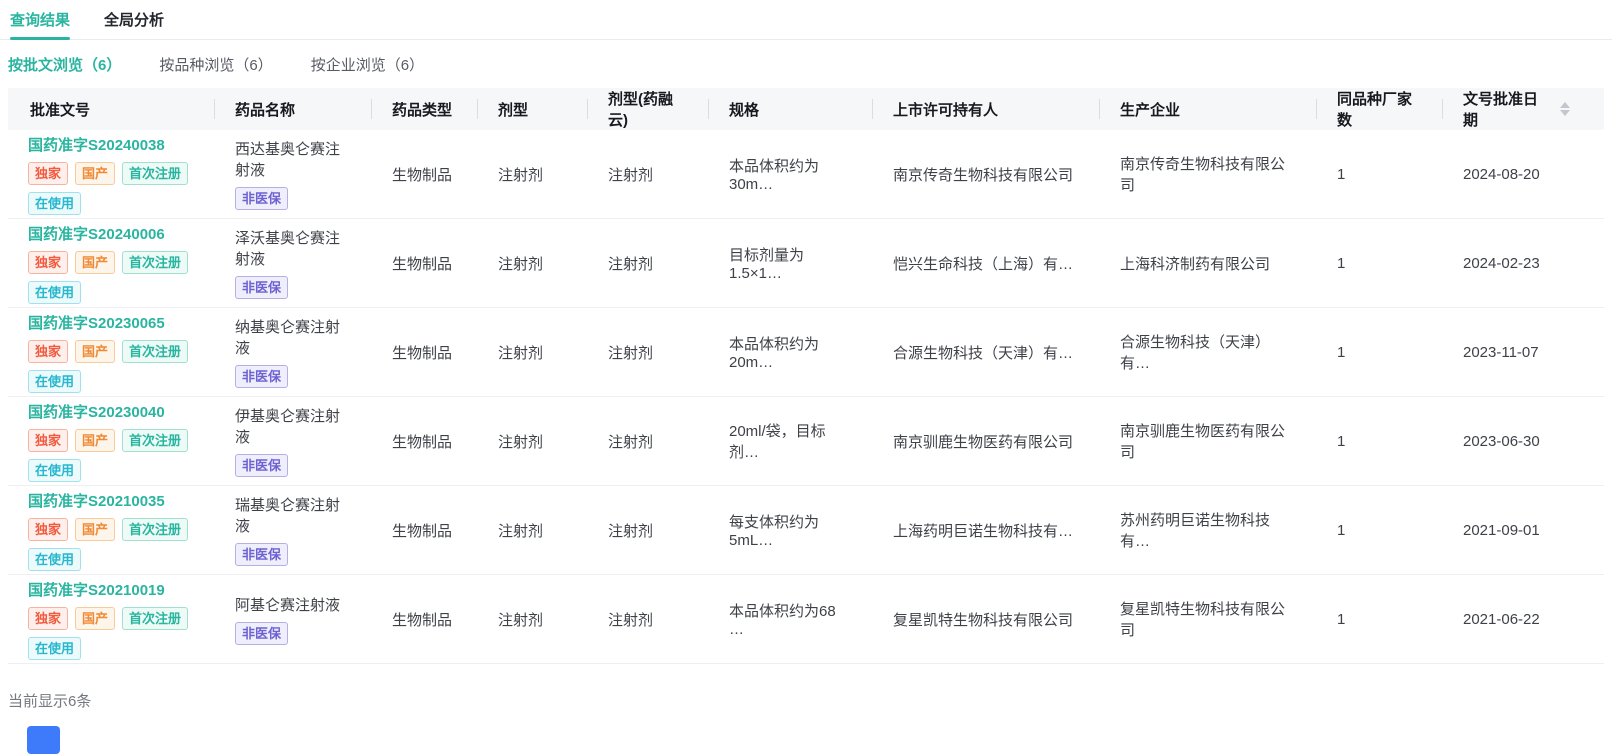  What do you see at coordinates (1565, 109) in the screenshot?
I see `sort-icon` at bounding box center [1565, 109].